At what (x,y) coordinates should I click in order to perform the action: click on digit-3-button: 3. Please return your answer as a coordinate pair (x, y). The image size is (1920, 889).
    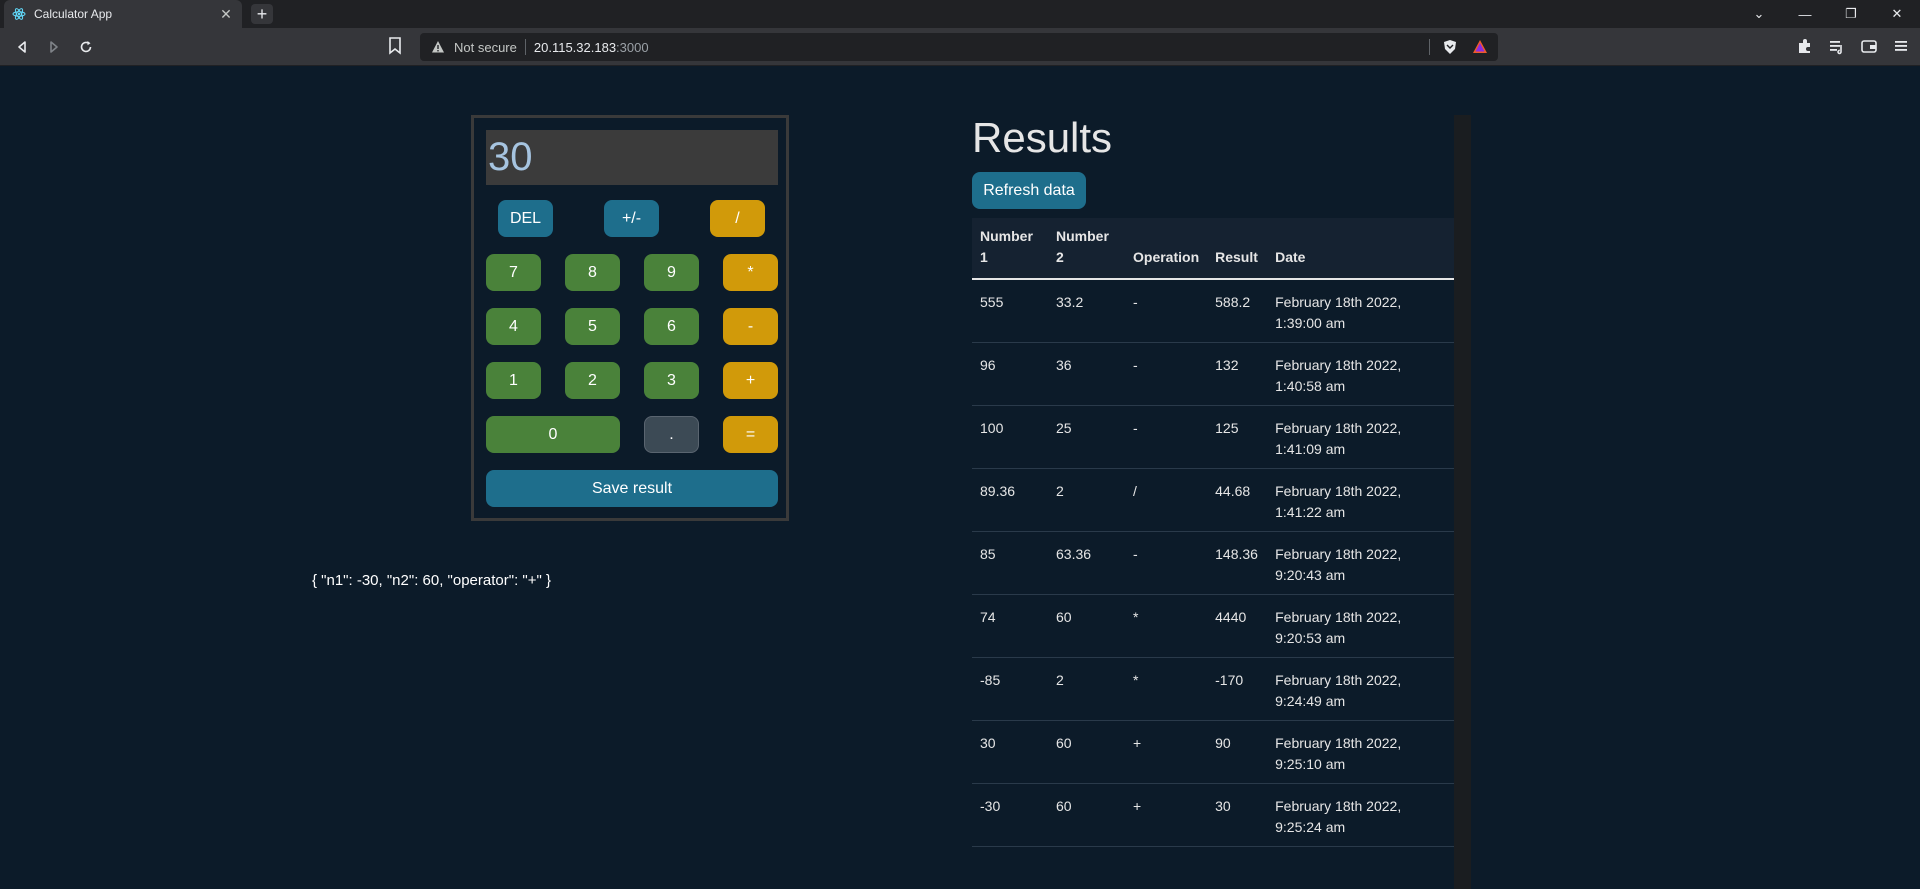
    Looking at the image, I should click on (671, 380).